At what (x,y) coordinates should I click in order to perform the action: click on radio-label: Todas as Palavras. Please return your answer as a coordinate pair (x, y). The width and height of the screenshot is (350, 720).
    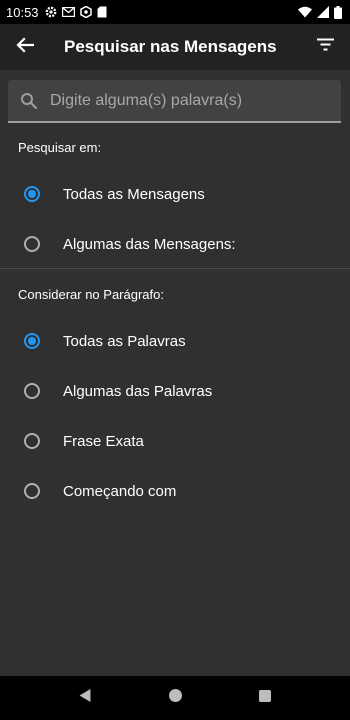
    Looking at the image, I should click on (124, 341).